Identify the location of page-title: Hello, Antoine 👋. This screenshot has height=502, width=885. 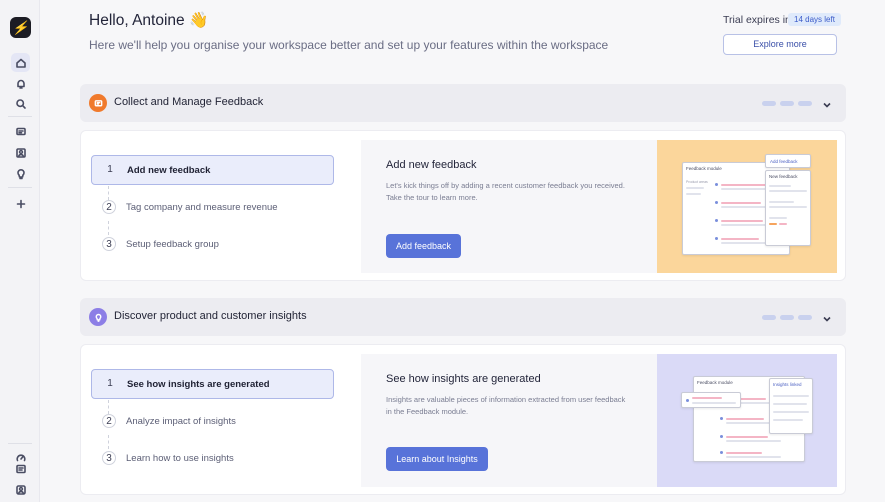
(149, 20).